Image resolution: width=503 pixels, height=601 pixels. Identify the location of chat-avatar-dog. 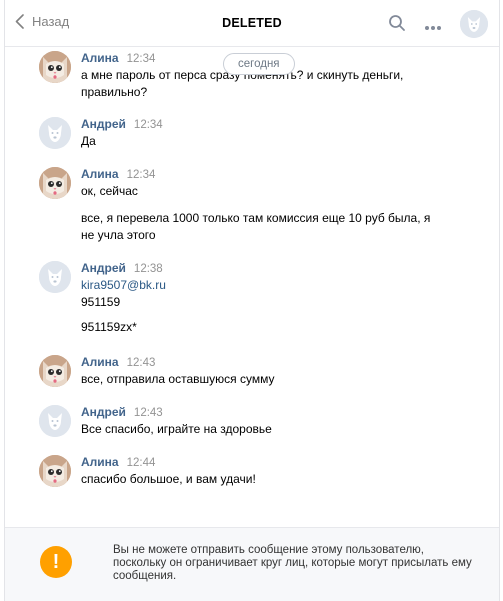
(474, 24).